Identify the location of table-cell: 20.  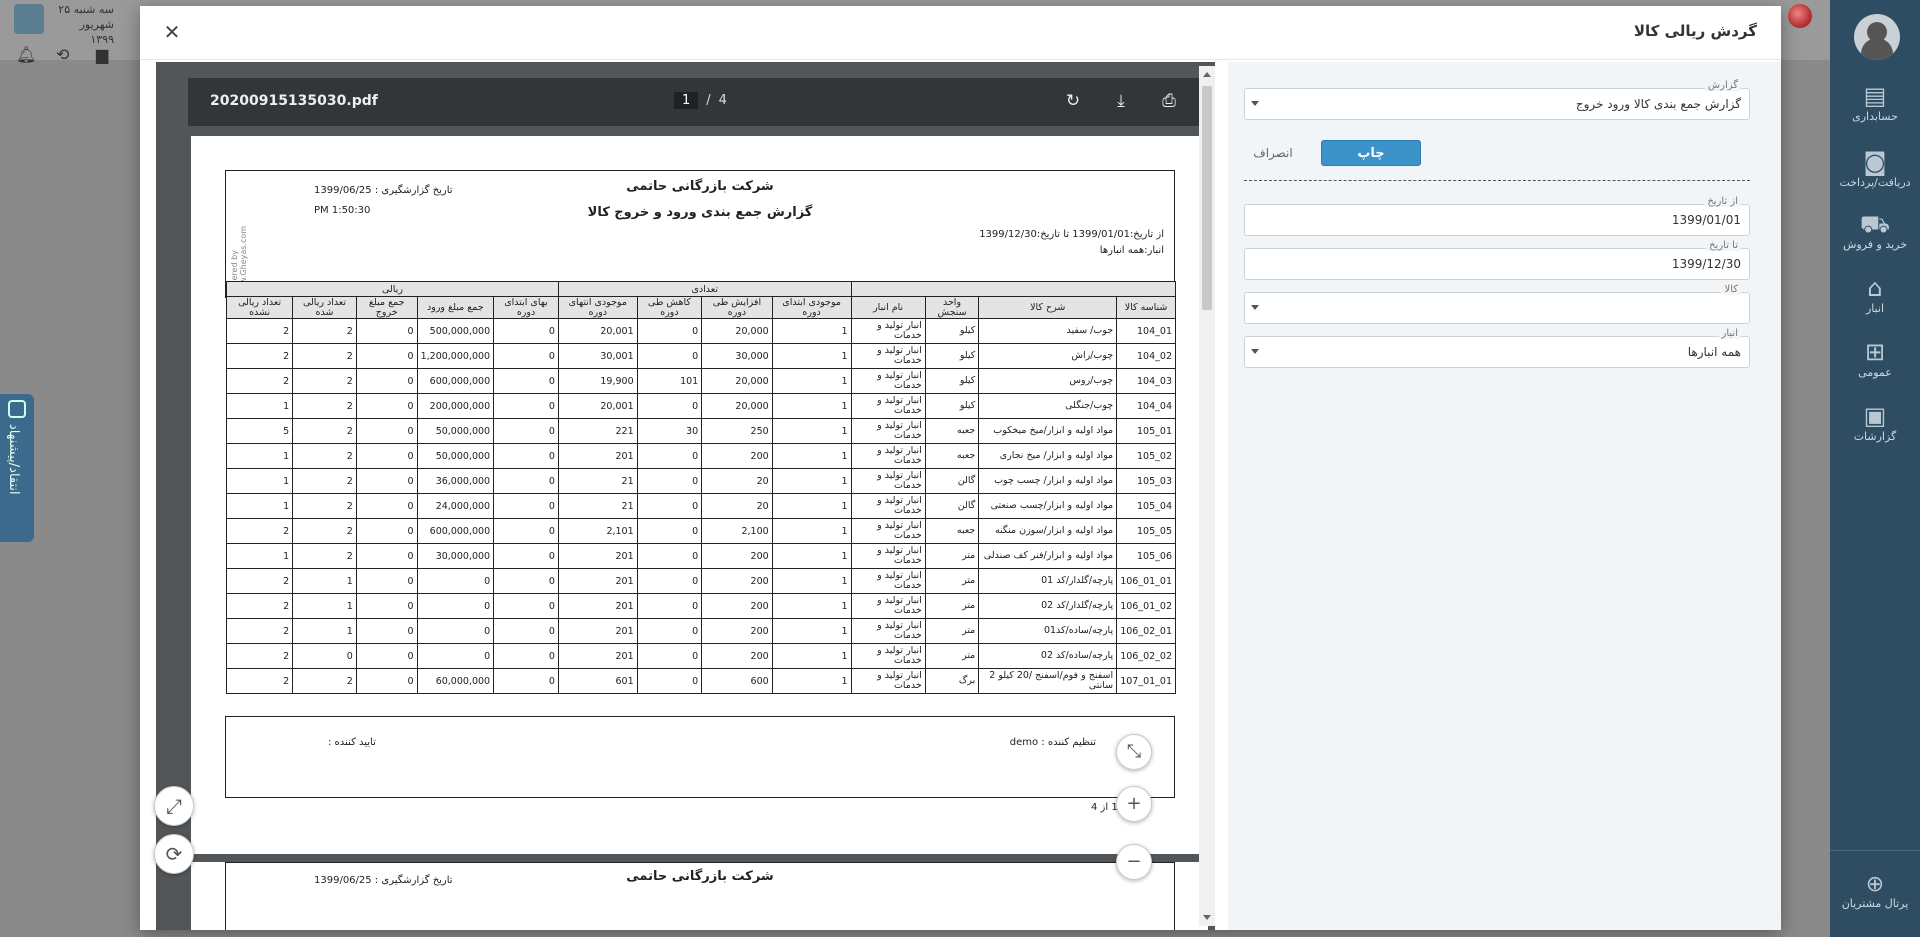
(737, 481).